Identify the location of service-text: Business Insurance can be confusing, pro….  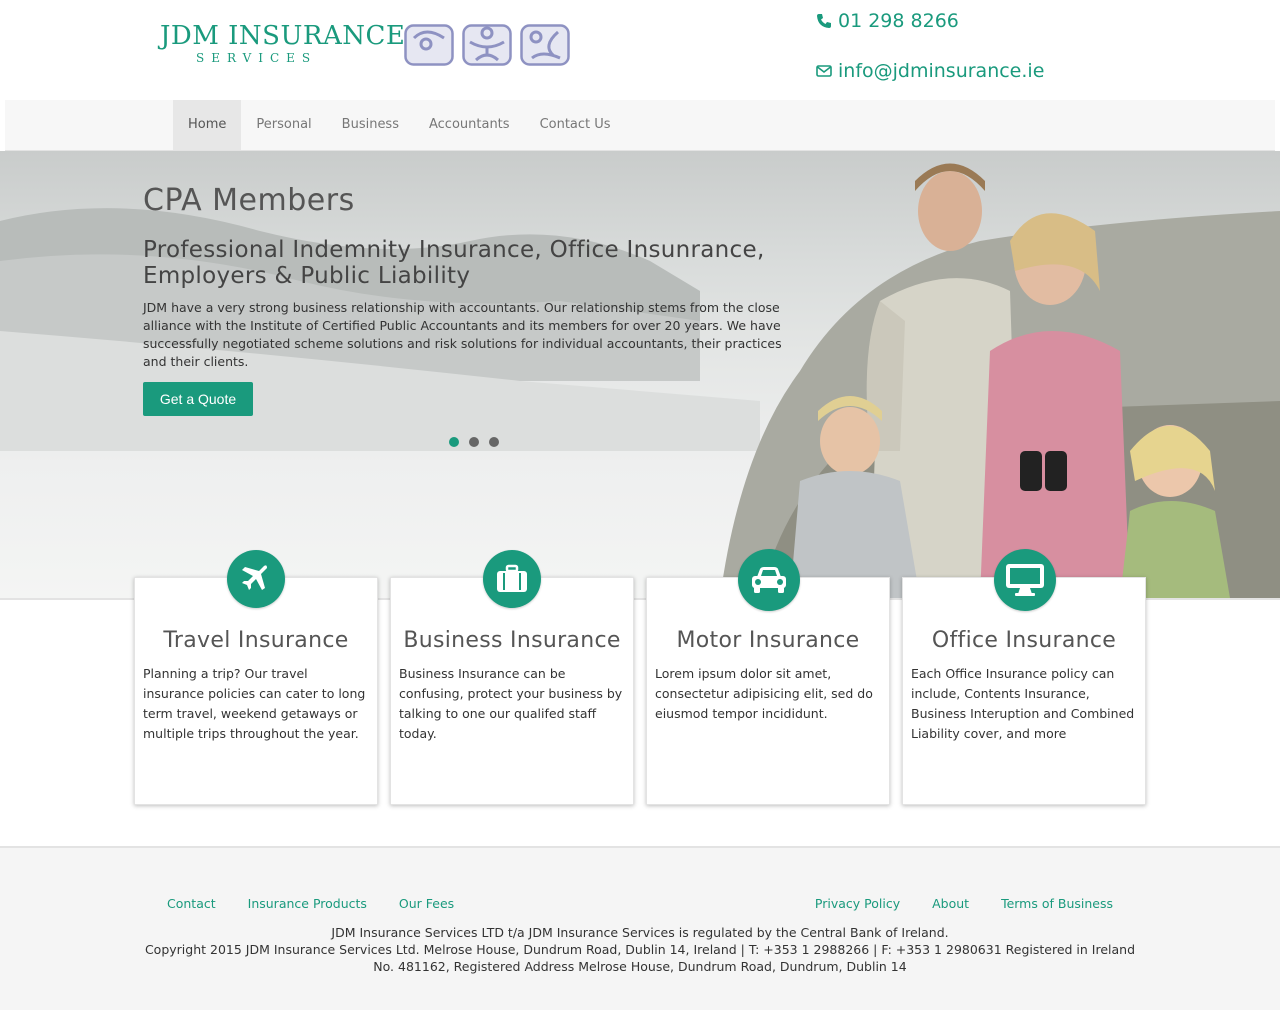
(511, 703).